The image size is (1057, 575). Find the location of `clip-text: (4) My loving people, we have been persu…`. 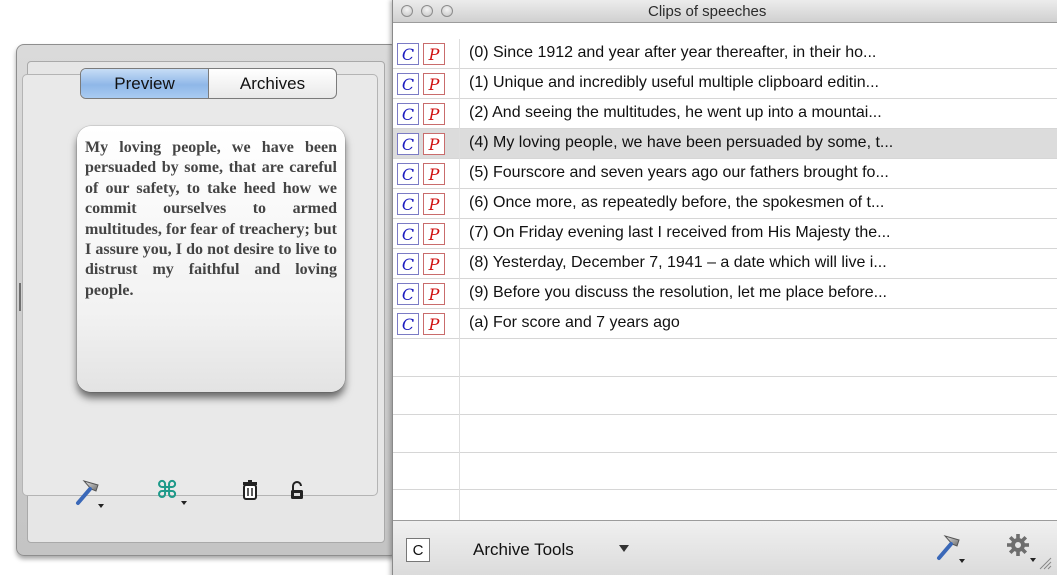

clip-text: (4) My loving people, we have been persu… is located at coordinates (681, 142).